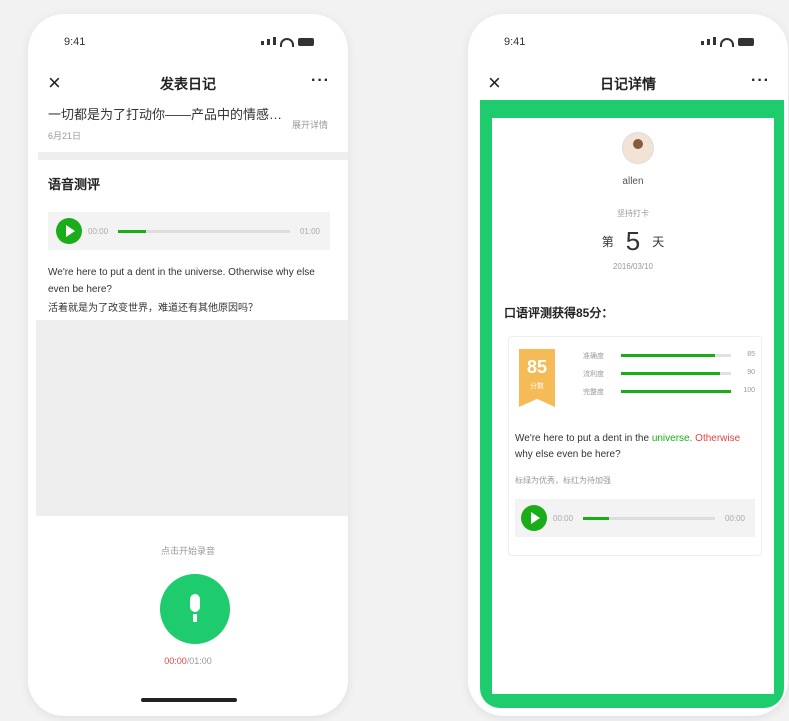  I want to click on audio-player: 00:00 01:00, so click(189, 231).